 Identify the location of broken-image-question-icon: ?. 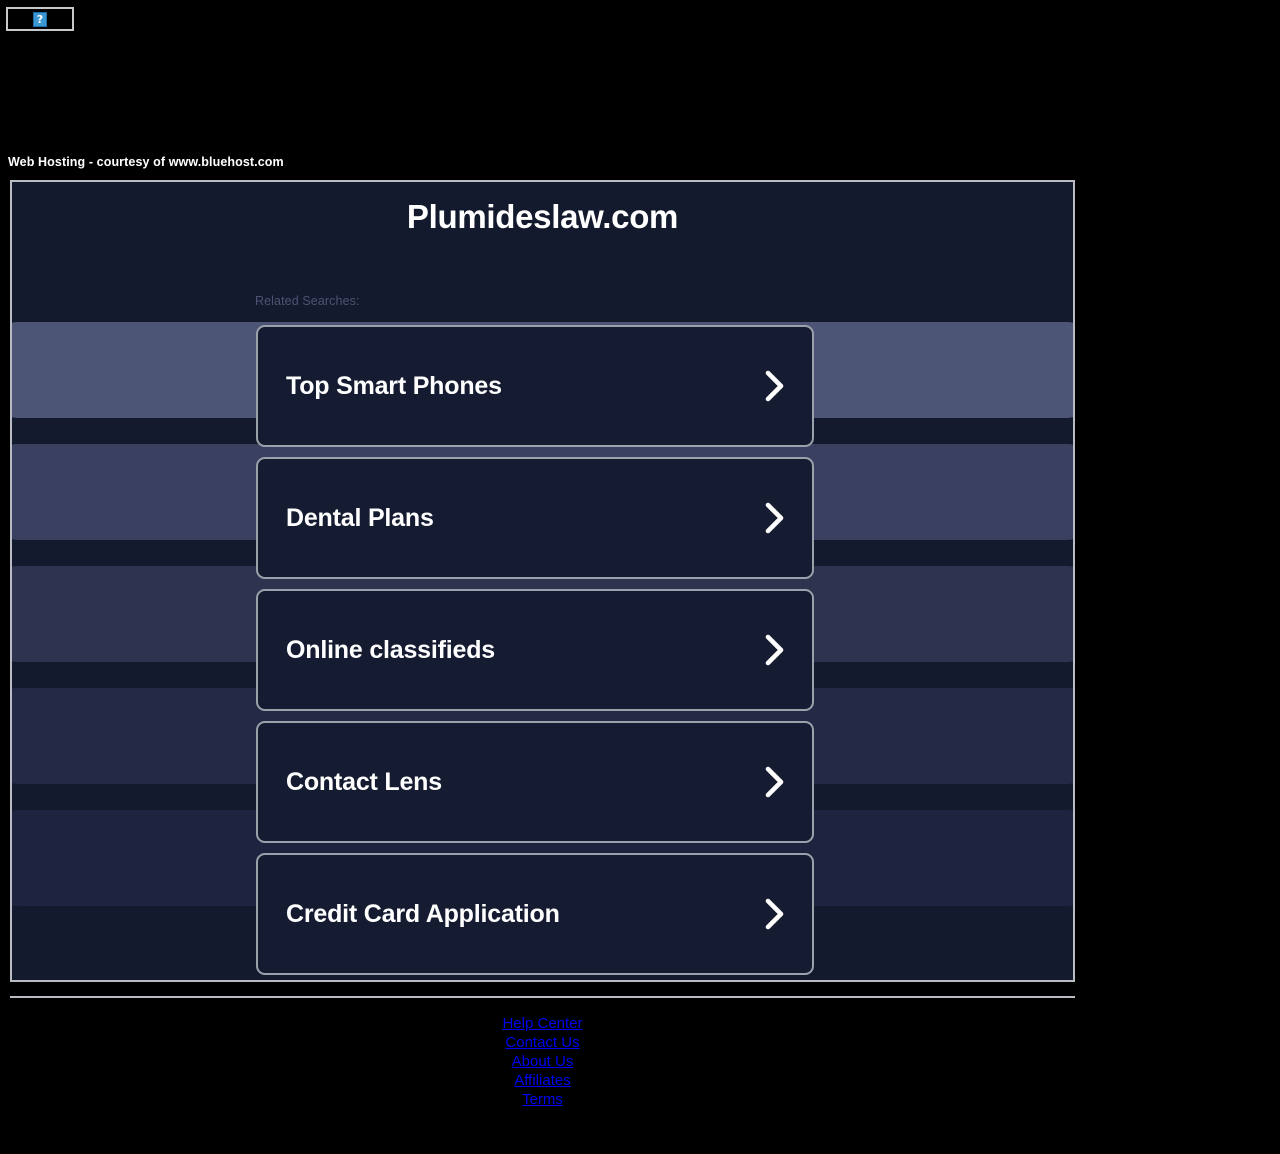
(40, 19).